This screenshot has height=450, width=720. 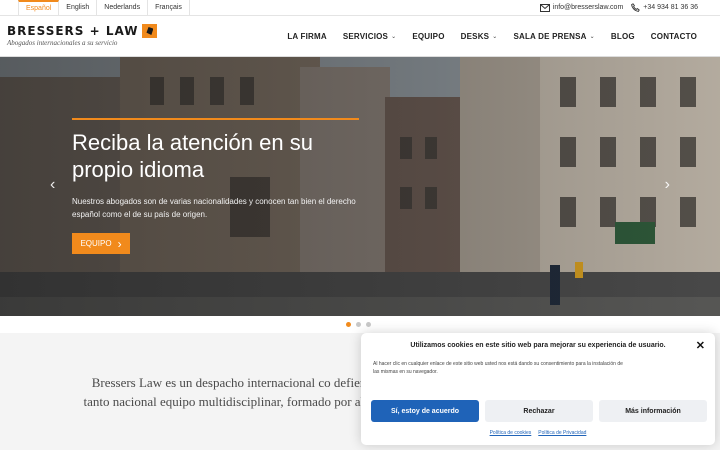 What do you see at coordinates (475, 36) in the screenshot?
I see `nav-label: DESKS` at bounding box center [475, 36].